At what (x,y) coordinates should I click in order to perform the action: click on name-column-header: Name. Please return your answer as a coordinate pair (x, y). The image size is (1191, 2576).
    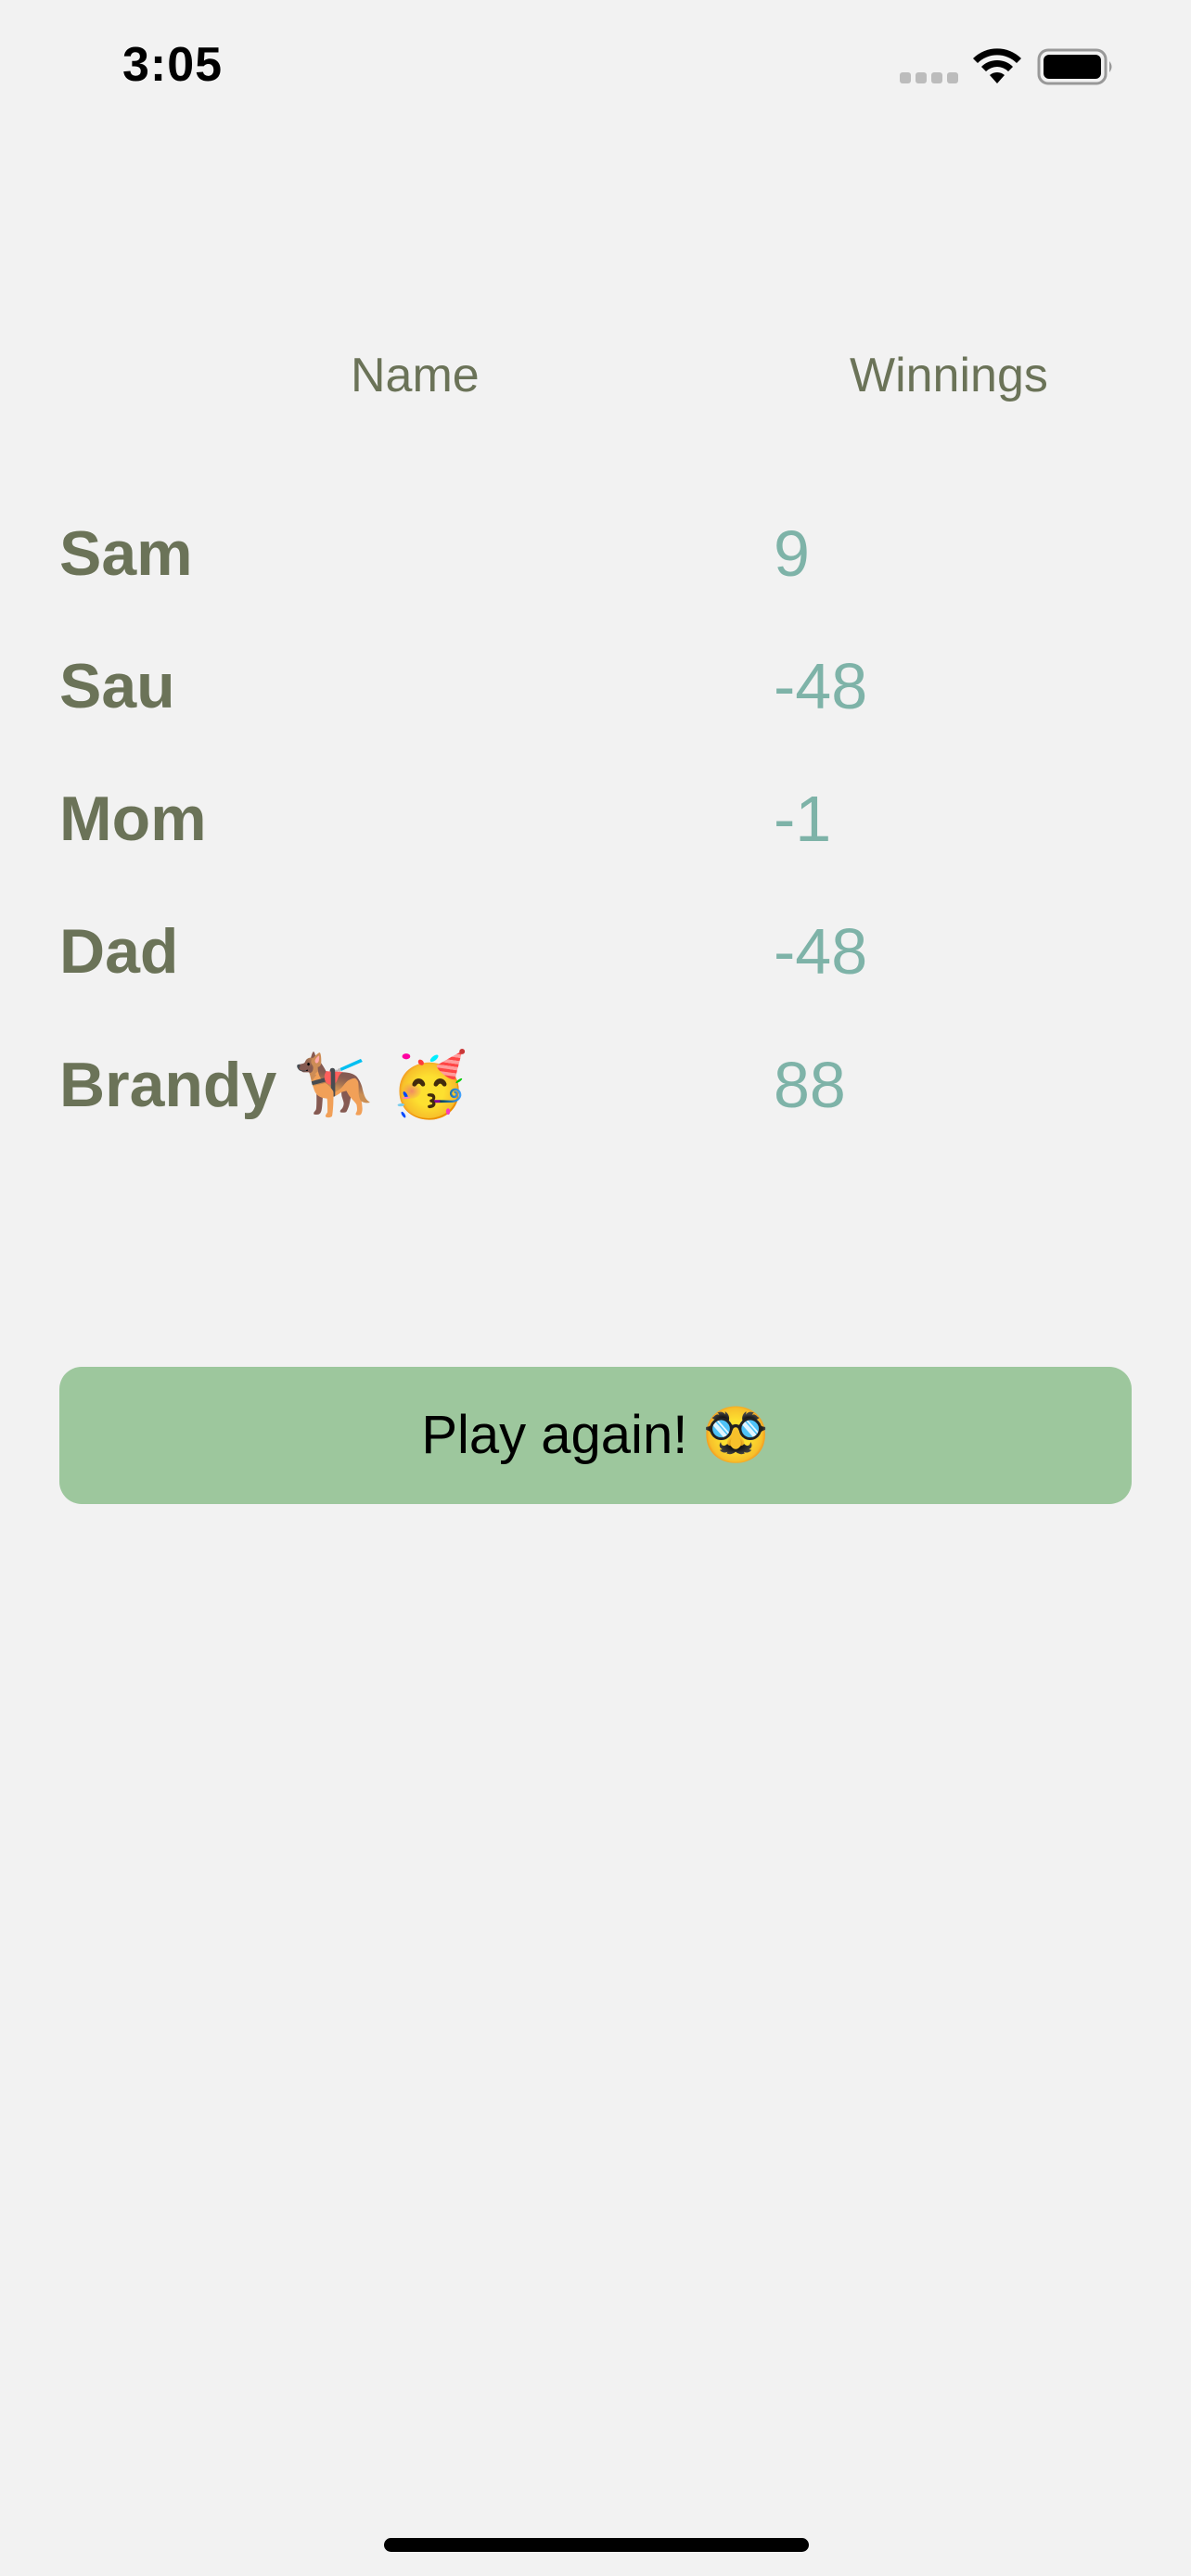
    Looking at the image, I should click on (415, 375).